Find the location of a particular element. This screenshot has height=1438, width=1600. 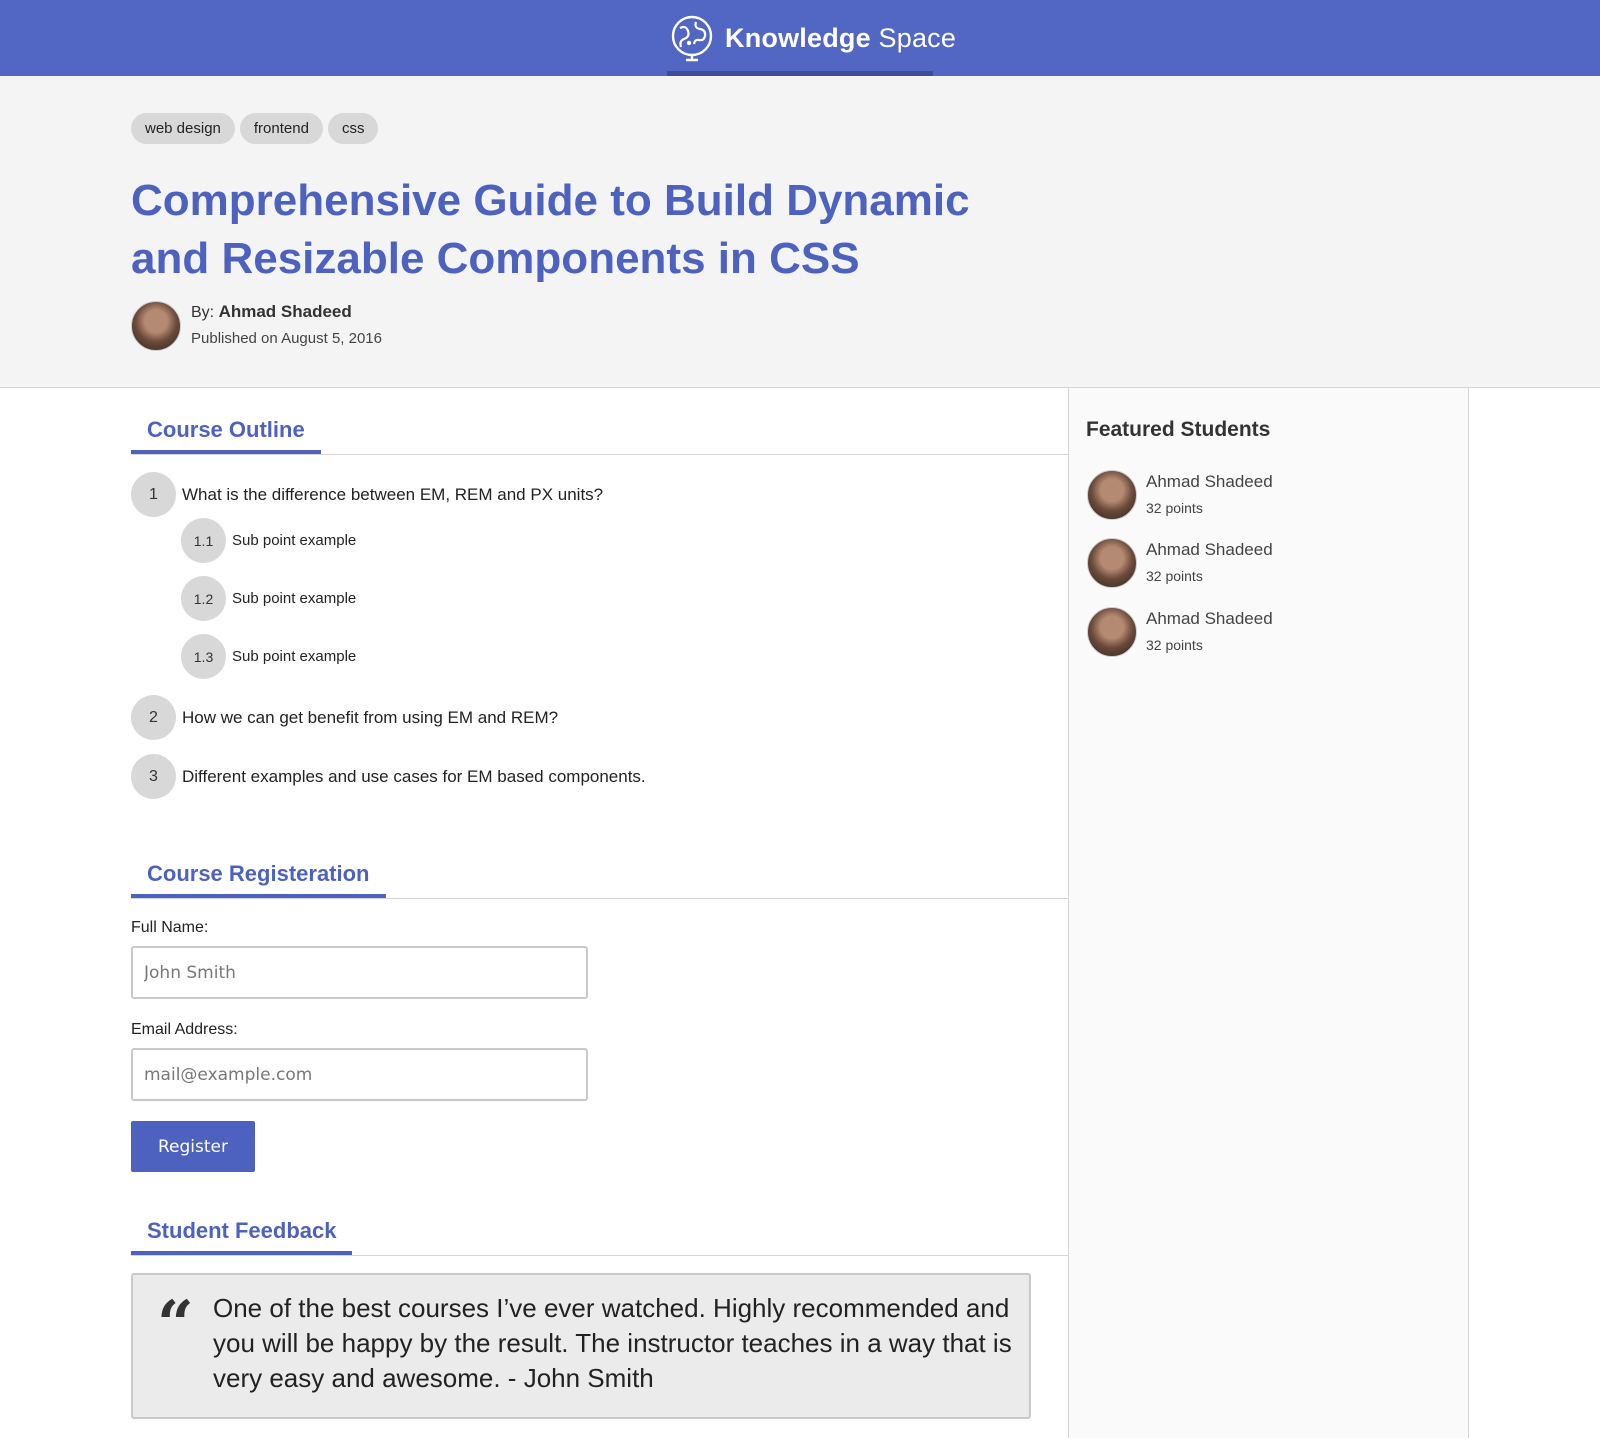

course-outline-title: Course Outline is located at coordinates (226, 421).